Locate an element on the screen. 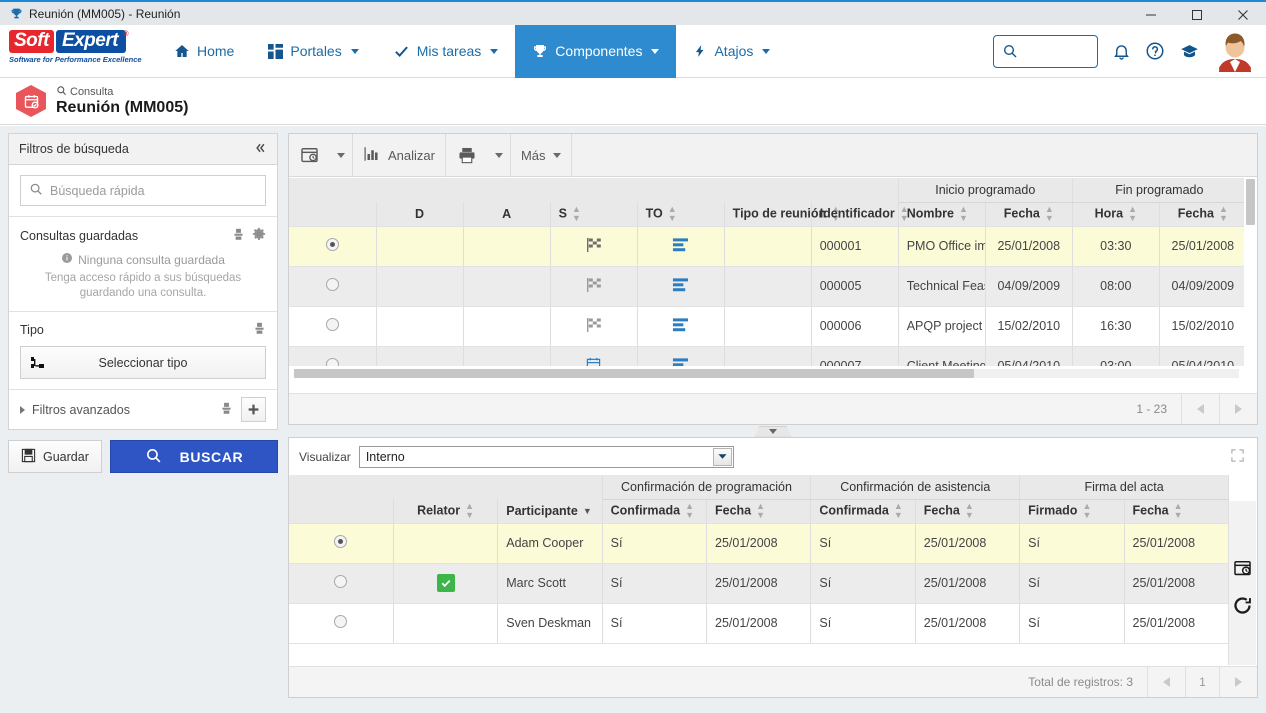 The height and width of the screenshot is (713, 1266). chevron-double-left-icon is located at coordinates (260, 149).